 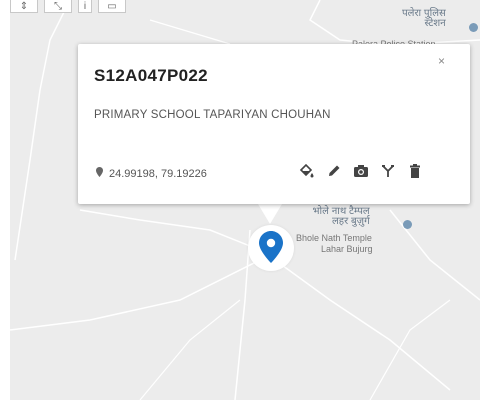 I want to click on popup-tail, so click(x=270, y=214).